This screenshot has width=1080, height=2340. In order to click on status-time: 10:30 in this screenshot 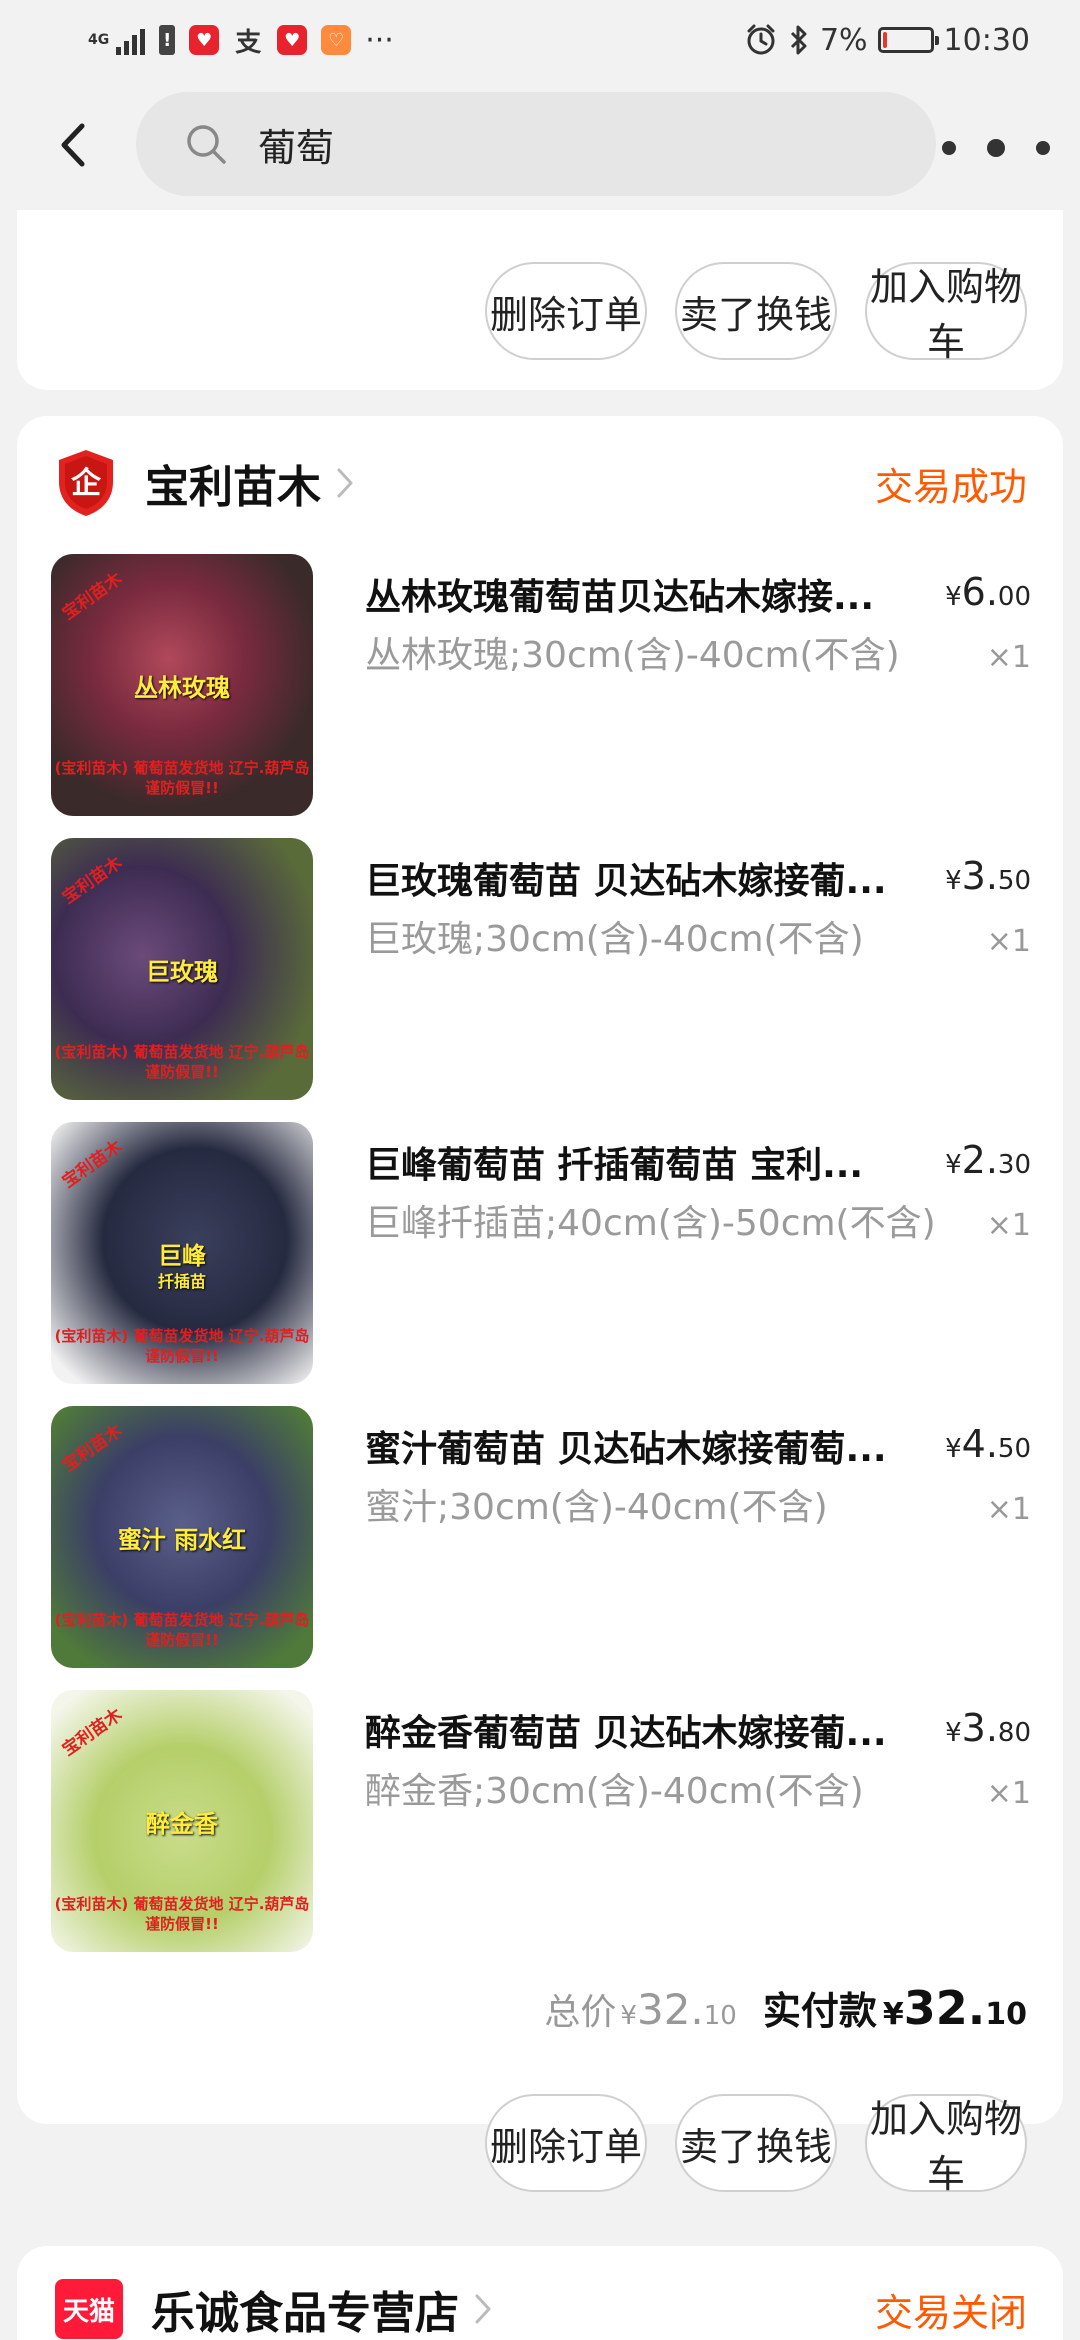, I will do `click(986, 40)`.